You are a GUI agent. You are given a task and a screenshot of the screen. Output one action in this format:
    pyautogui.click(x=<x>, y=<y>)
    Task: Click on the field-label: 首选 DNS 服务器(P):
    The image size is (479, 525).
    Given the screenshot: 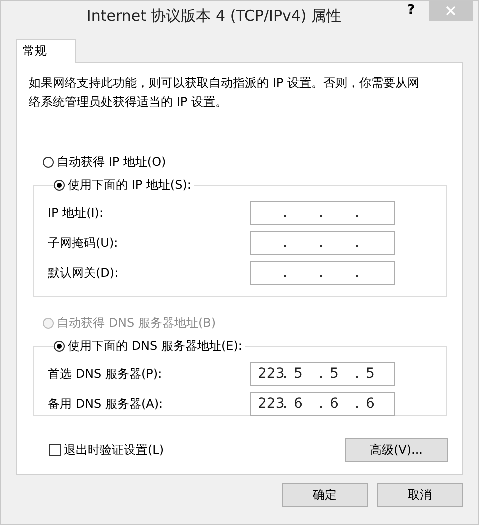 What is the action you would take?
    pyautogui.click(x=105, y=374)
    